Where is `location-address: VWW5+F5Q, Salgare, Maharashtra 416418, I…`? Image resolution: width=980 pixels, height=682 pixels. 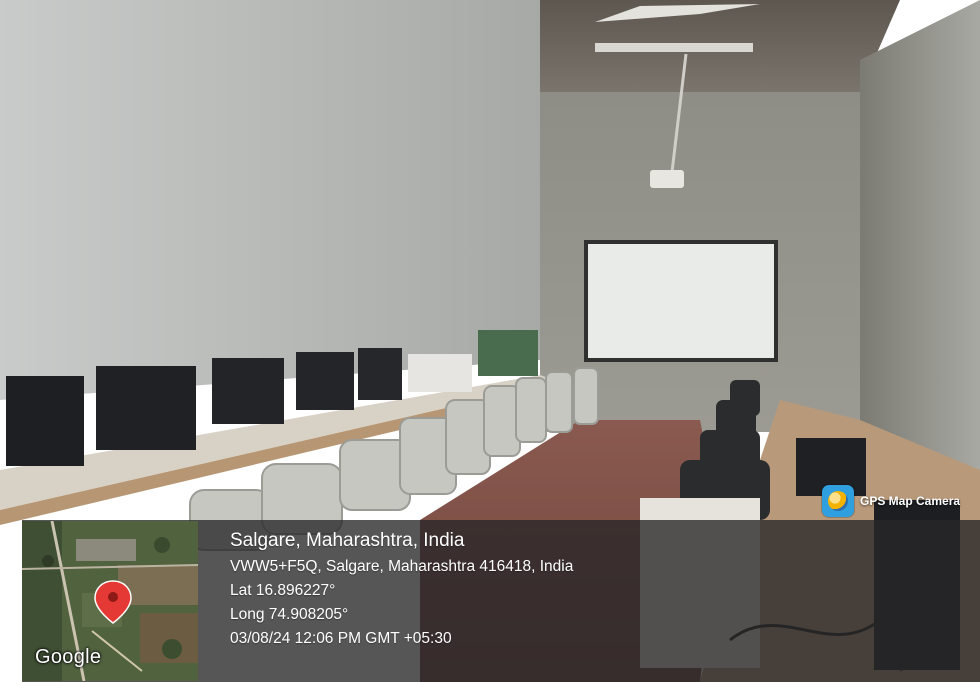
location-address: VWW5+F5Q, Salgare, Maharashtra 416418, I… is located at coordinates (402, 566).